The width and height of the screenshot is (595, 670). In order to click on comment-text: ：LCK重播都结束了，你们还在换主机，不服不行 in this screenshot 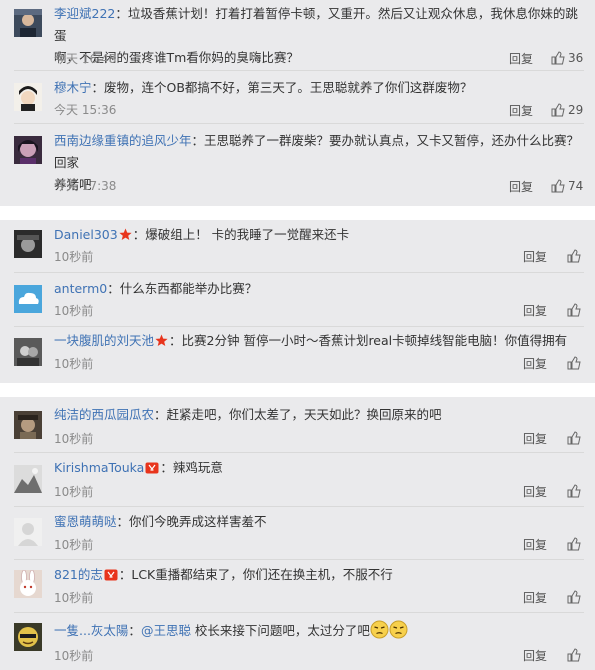, I will do `click(255, 574)`.